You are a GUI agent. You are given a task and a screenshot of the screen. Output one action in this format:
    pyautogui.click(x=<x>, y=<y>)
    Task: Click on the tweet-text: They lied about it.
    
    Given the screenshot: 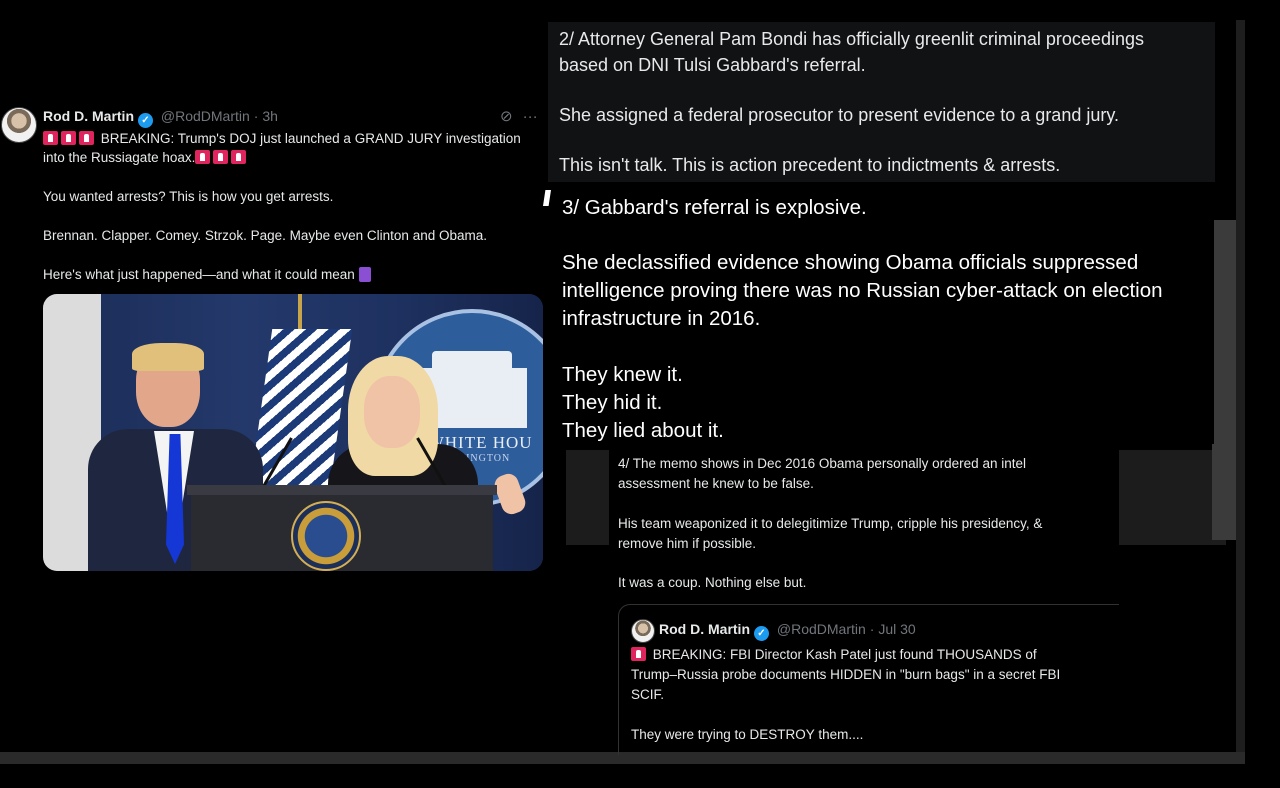 What is the action you would take?
    pyautogui.click(x=643, y=430)
    